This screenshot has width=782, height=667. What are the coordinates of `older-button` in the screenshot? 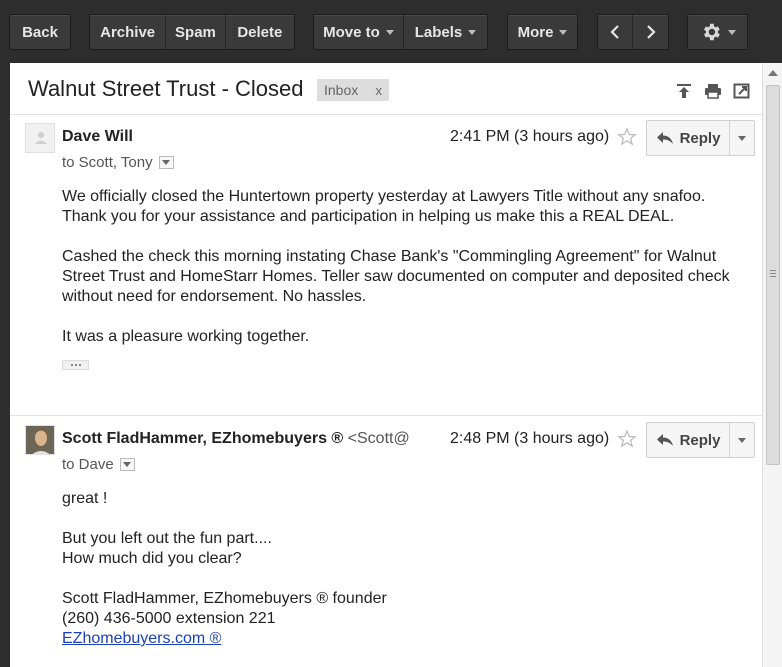 It's located at (650, 32).